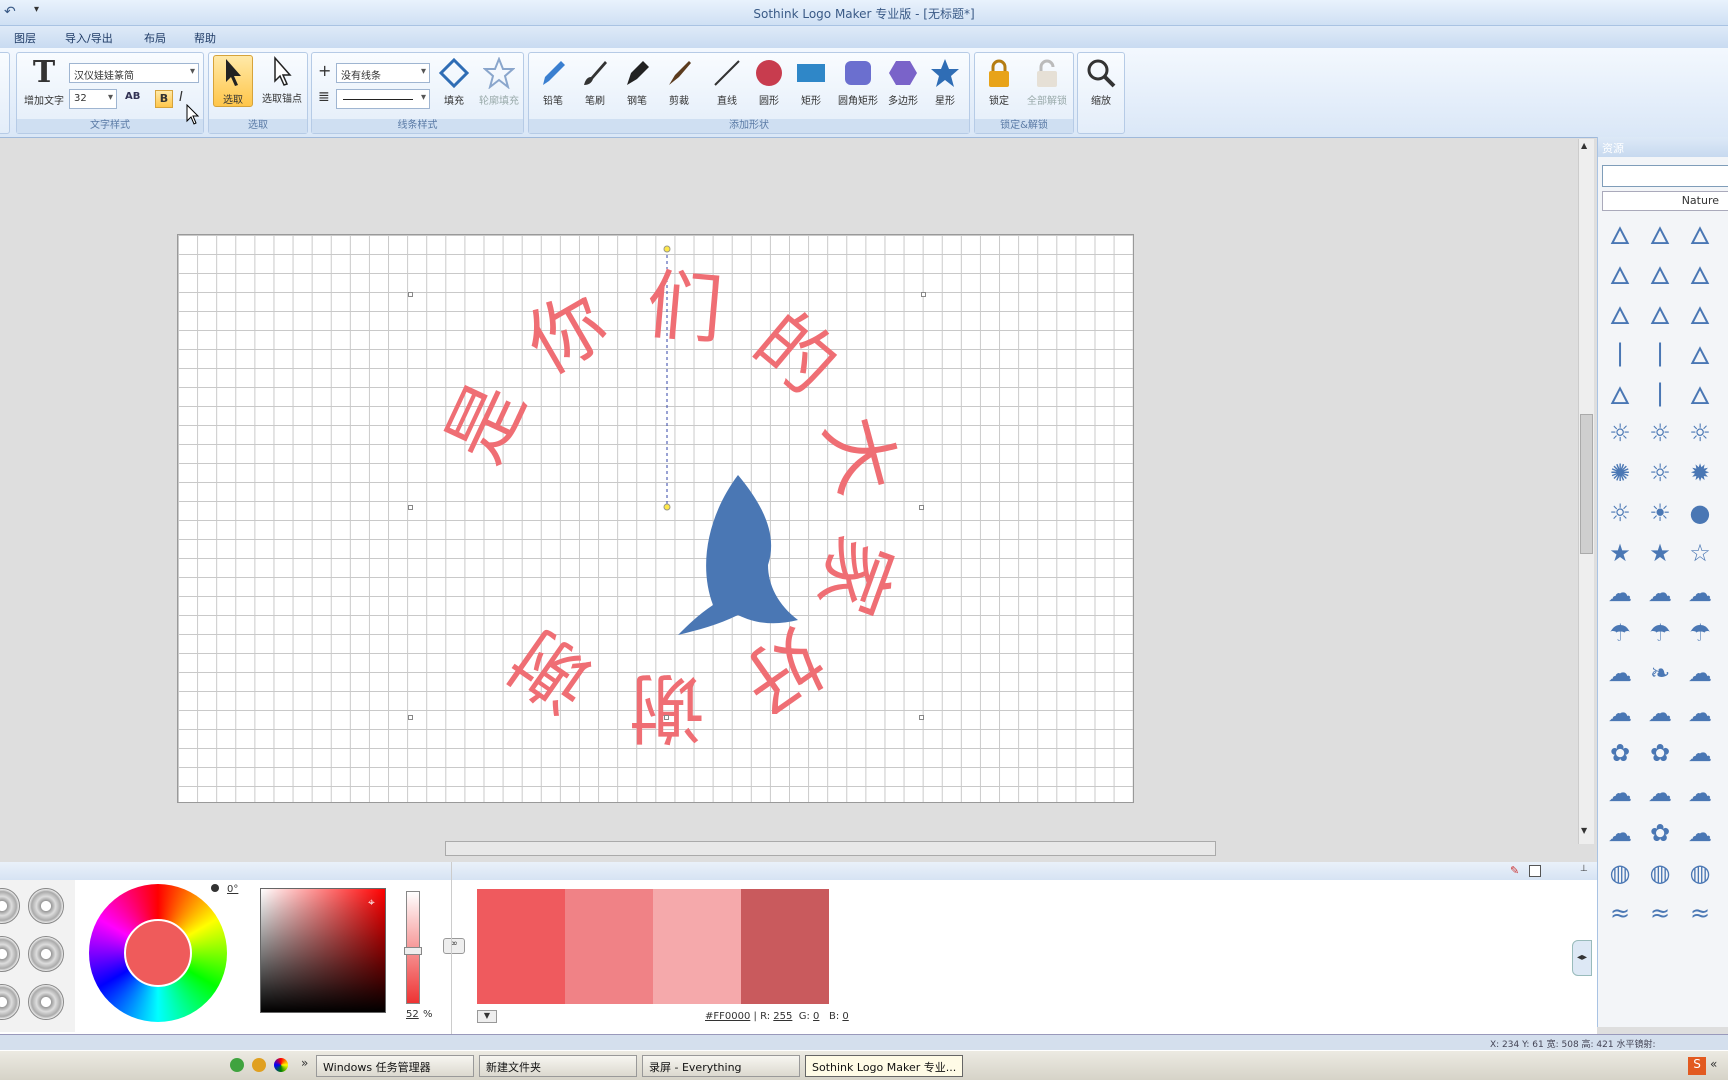 Image resolution: width=1728 pixels, height=1080 pixels. I want to click on line-style-select: 没有线条, so click(383, 73).